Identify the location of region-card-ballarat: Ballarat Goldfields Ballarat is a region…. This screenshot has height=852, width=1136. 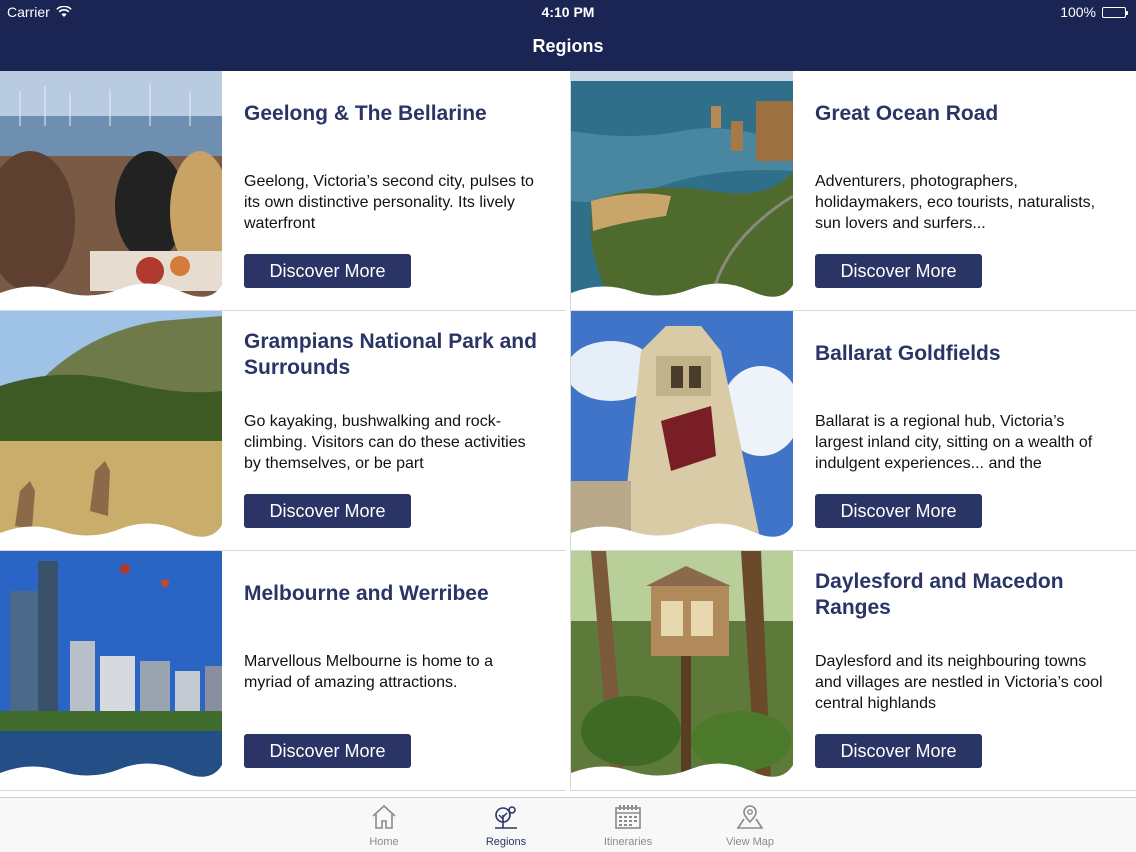
(853, 431).